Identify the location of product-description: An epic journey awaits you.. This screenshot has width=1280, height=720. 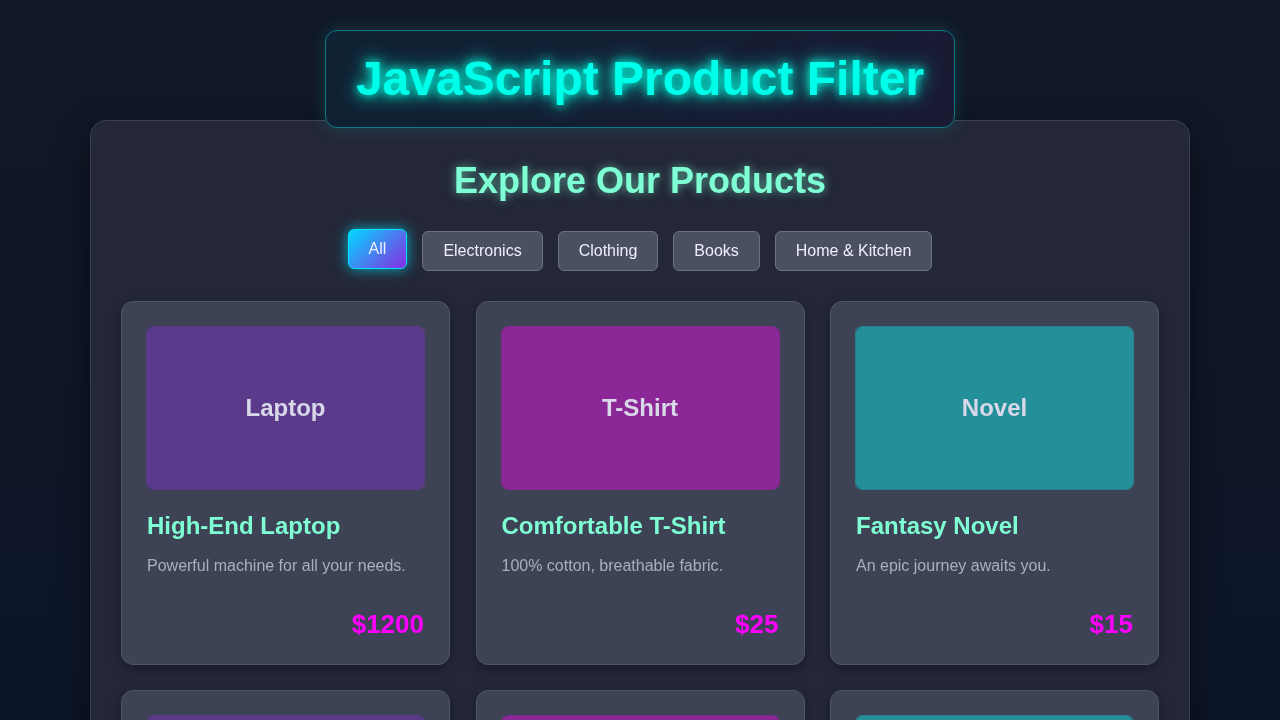
(954, 566).